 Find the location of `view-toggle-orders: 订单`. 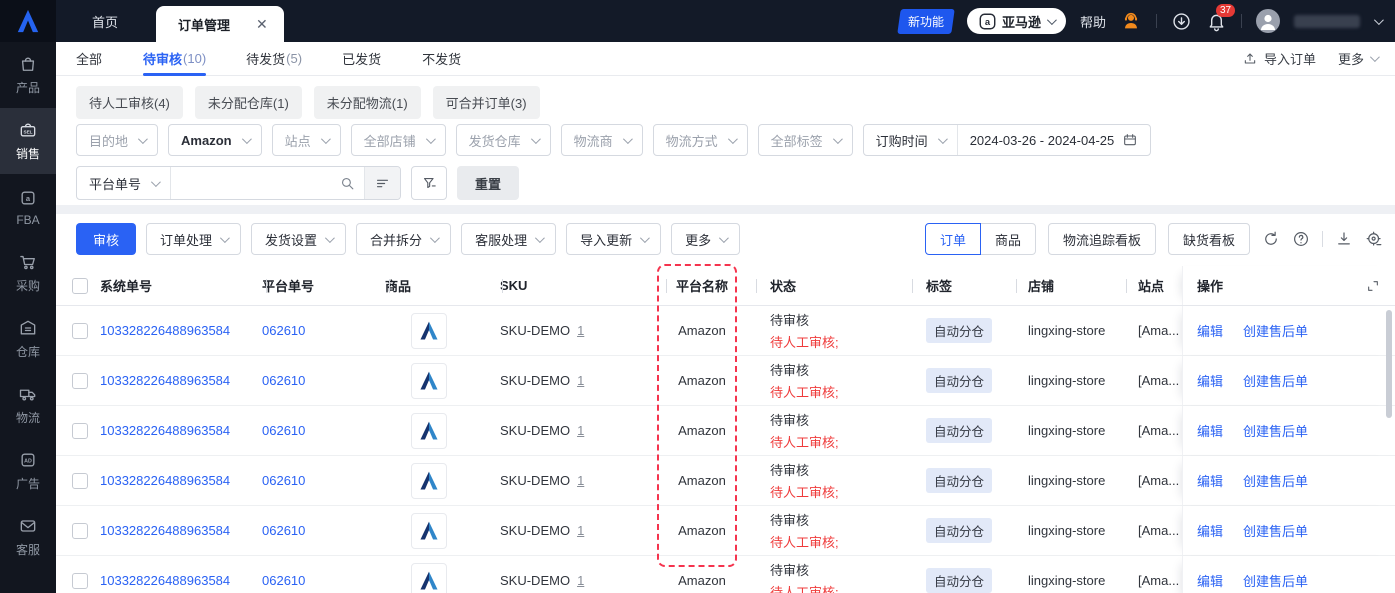

view-toggle-orders: 订单 is located at coordinates (952, 239).